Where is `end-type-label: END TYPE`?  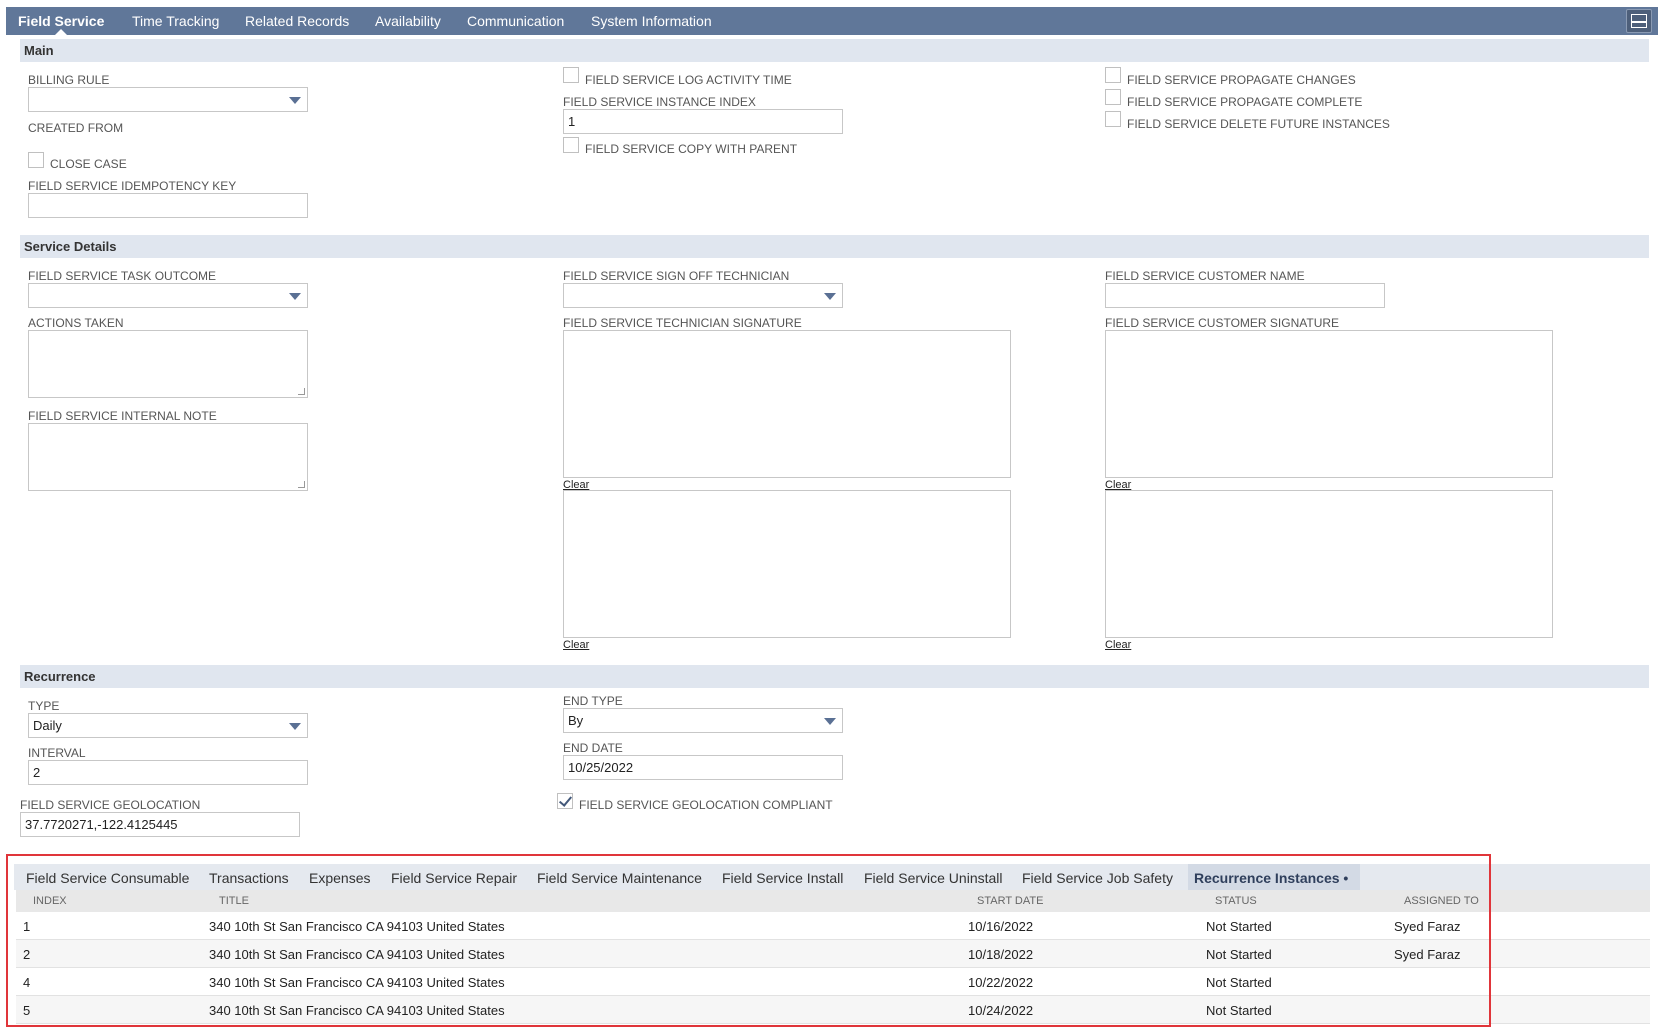 end-type-label: END TYPE is located at coordinates (593, 701).